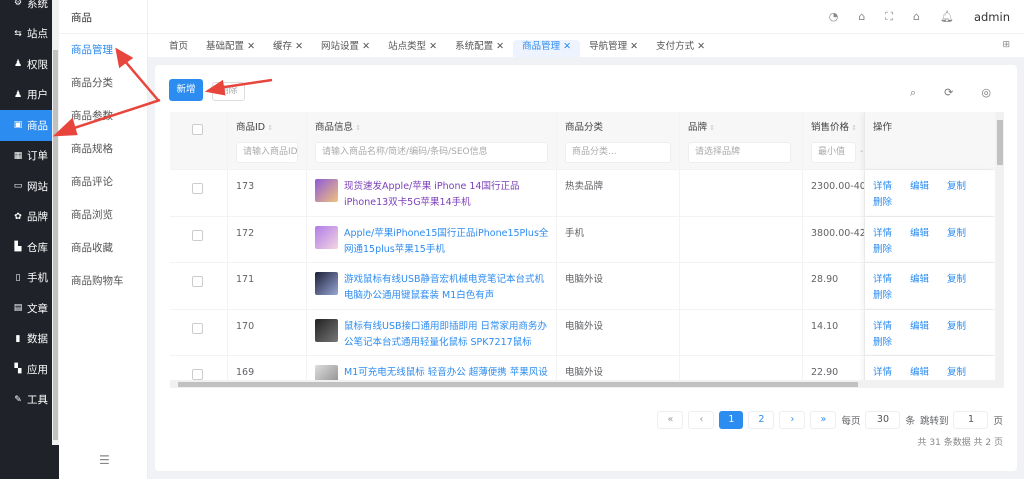  I want to click on delete-button: 删除, so click(228, 91).